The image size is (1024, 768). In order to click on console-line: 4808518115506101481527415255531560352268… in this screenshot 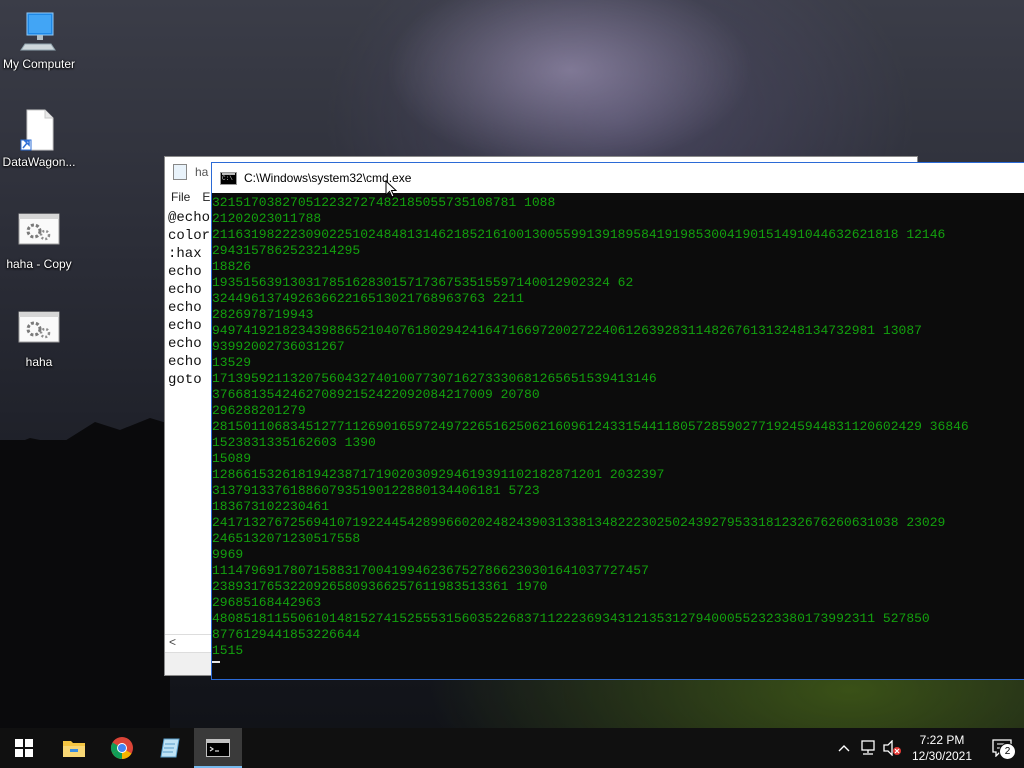, I will do `click(571, 618)`.